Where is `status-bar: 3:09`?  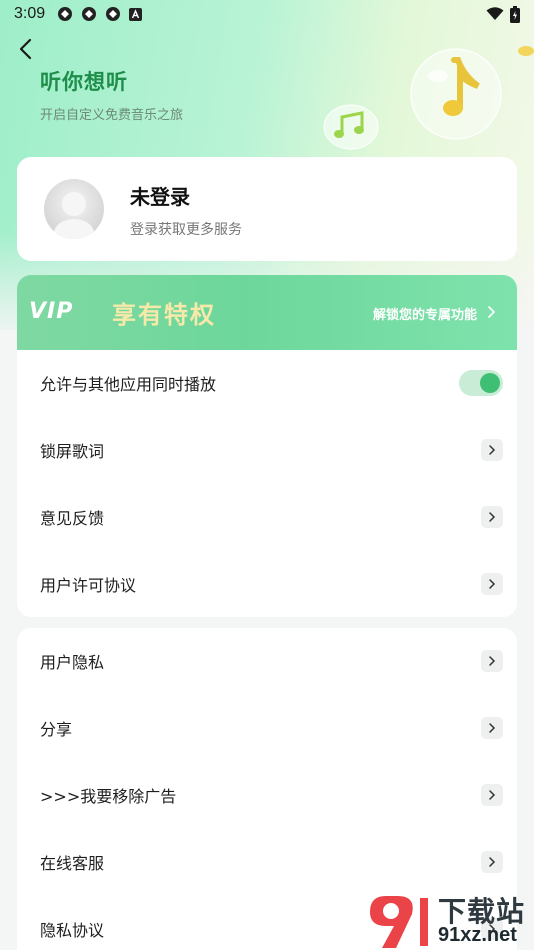 status-bar: 3:09 is located at coordinates (267, 14).